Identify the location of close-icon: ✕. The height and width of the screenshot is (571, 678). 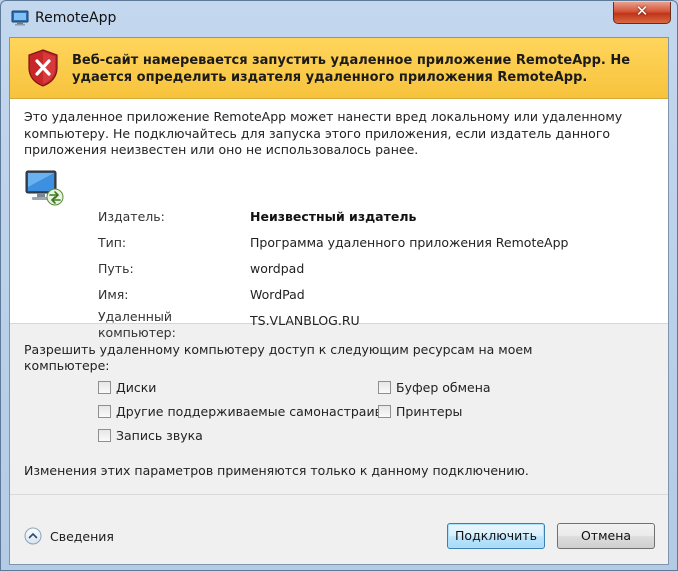
(642, 11).